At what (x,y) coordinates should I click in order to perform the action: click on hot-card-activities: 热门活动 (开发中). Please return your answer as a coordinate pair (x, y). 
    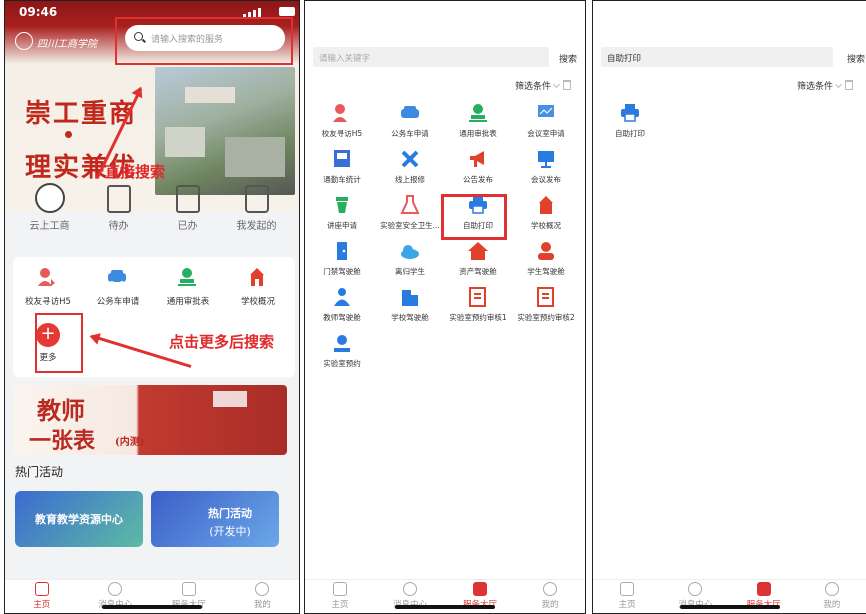
    Looking at the image, I should click on (215, 519).